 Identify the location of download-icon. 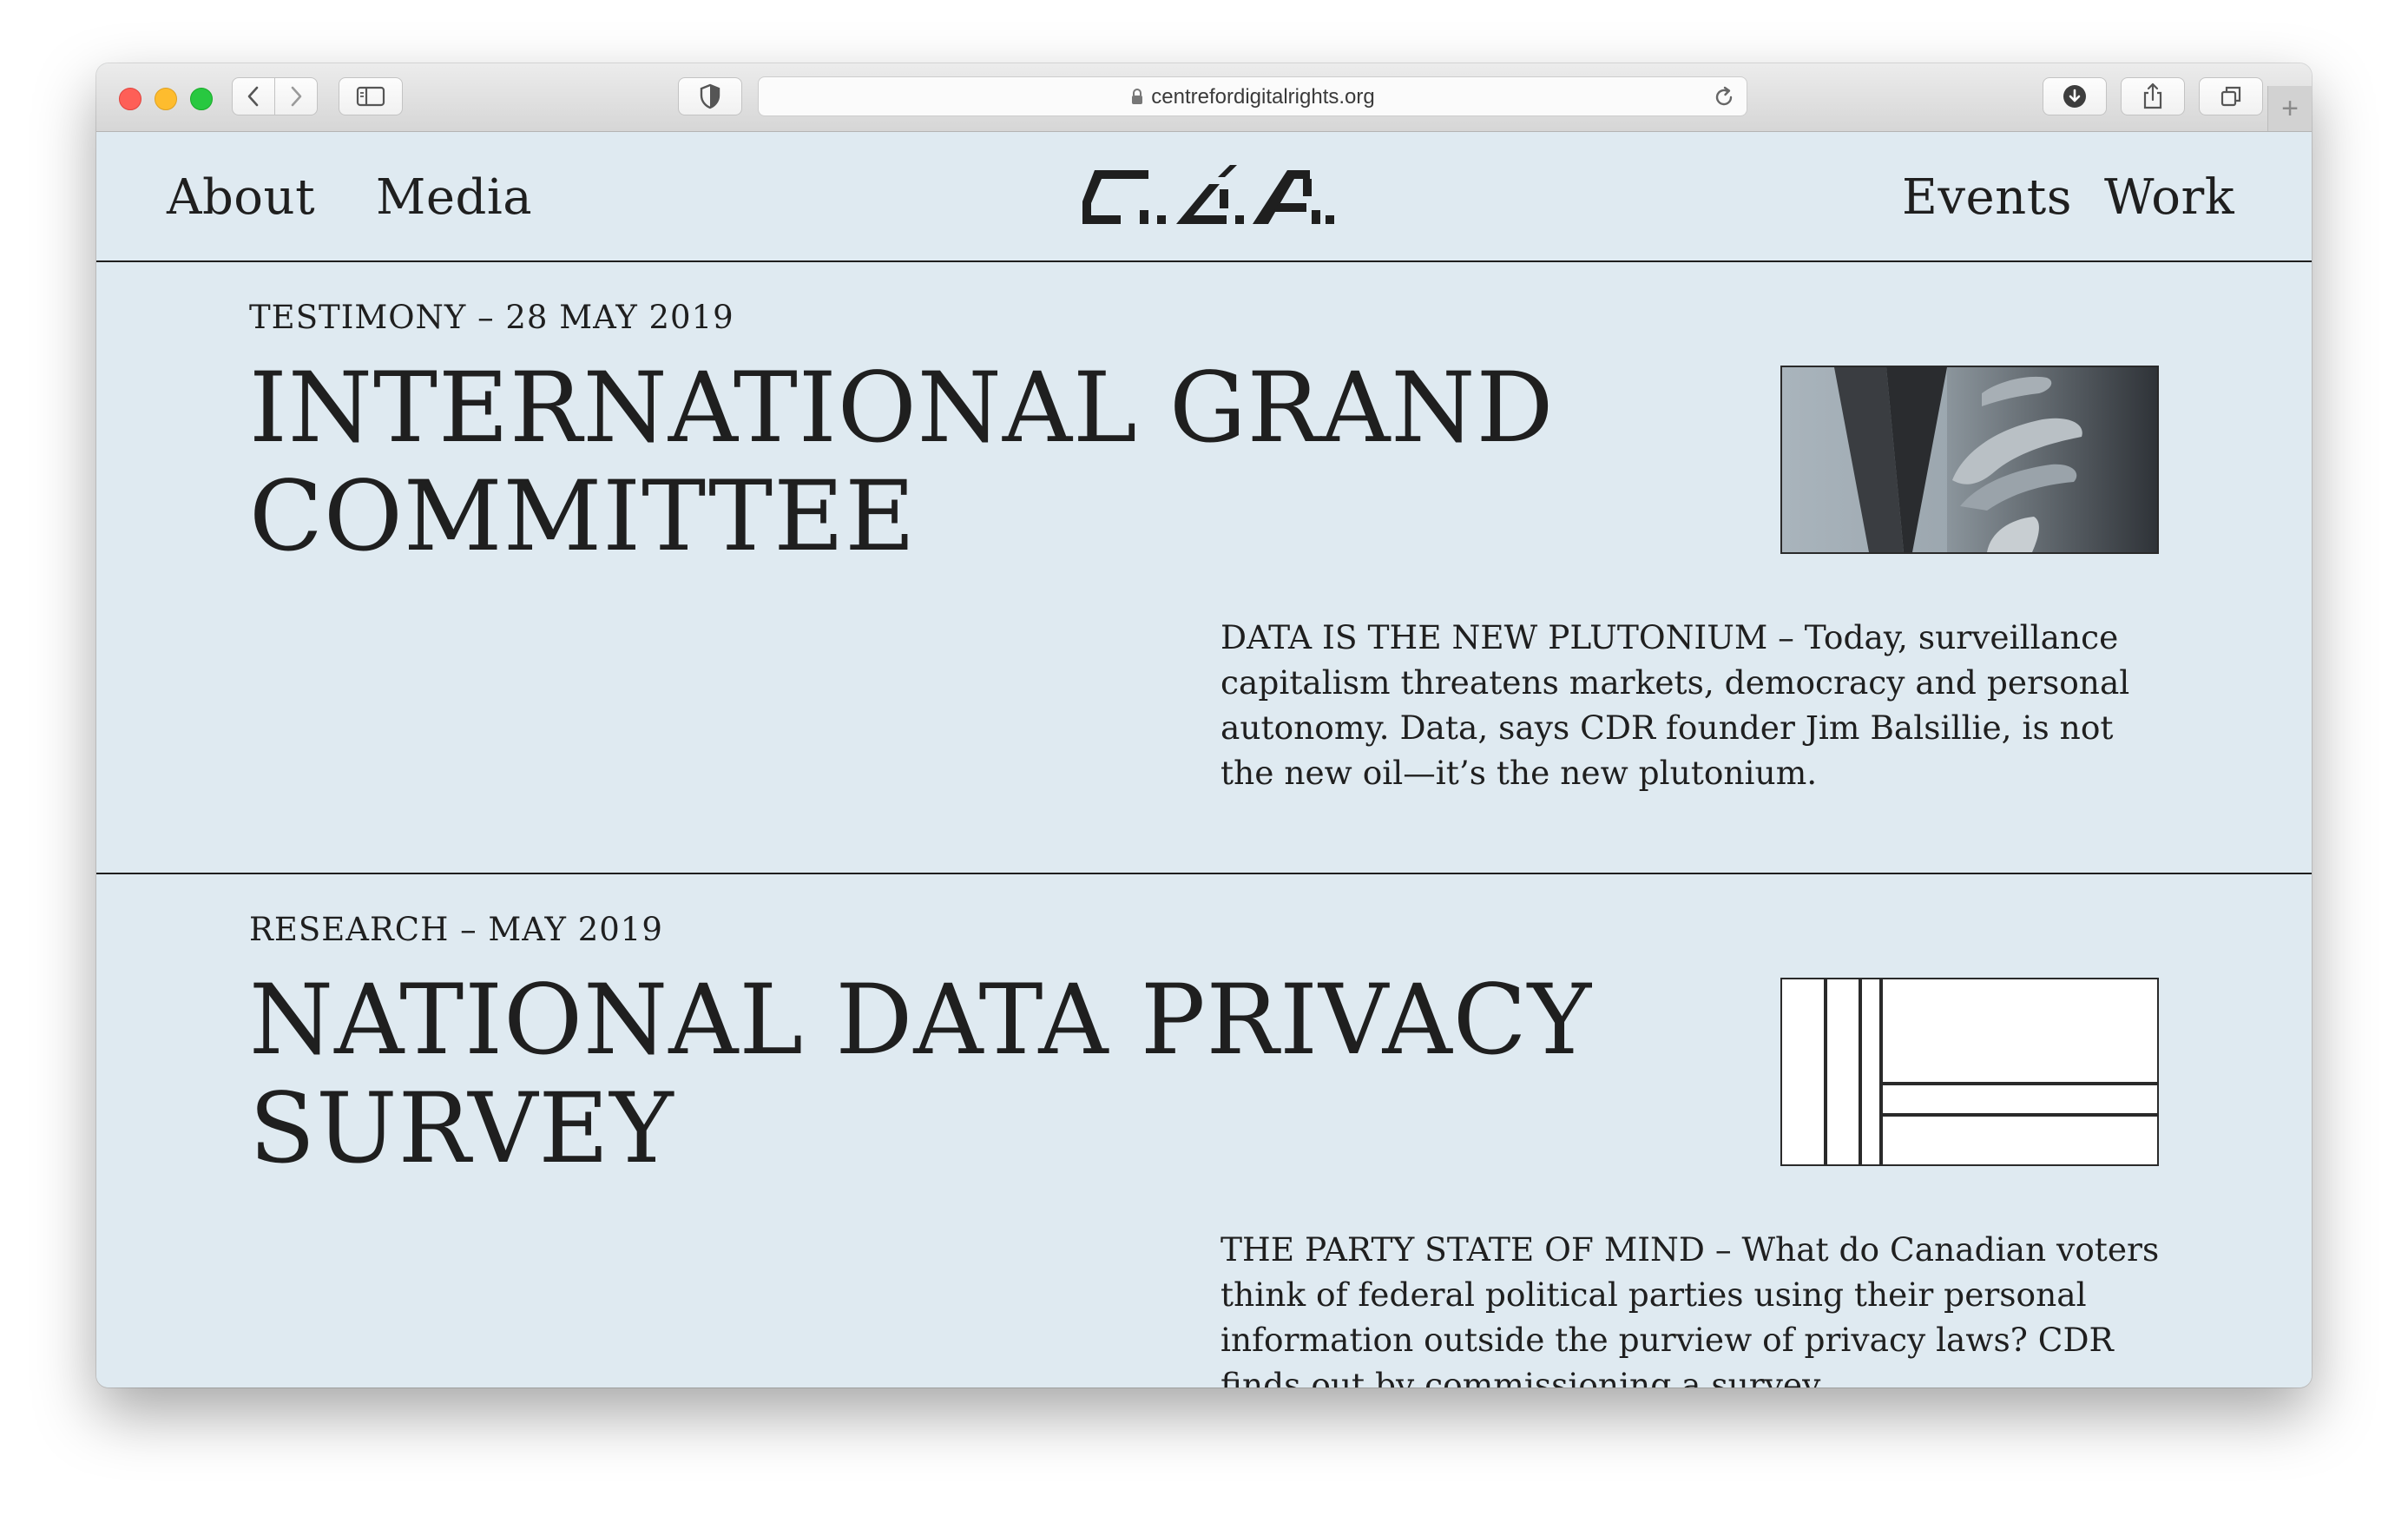
(2074, 96).